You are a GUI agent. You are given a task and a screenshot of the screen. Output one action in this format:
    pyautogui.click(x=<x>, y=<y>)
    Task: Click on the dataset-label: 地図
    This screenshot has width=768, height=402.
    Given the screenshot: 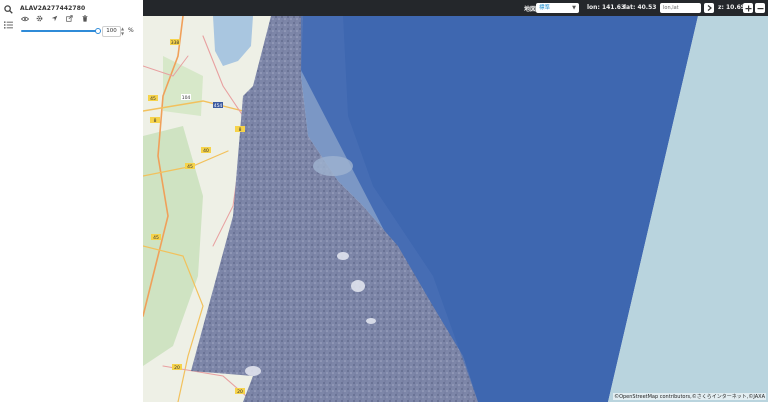 What is the action you would take?
    pyautogui.click(x=530, y=9)
    